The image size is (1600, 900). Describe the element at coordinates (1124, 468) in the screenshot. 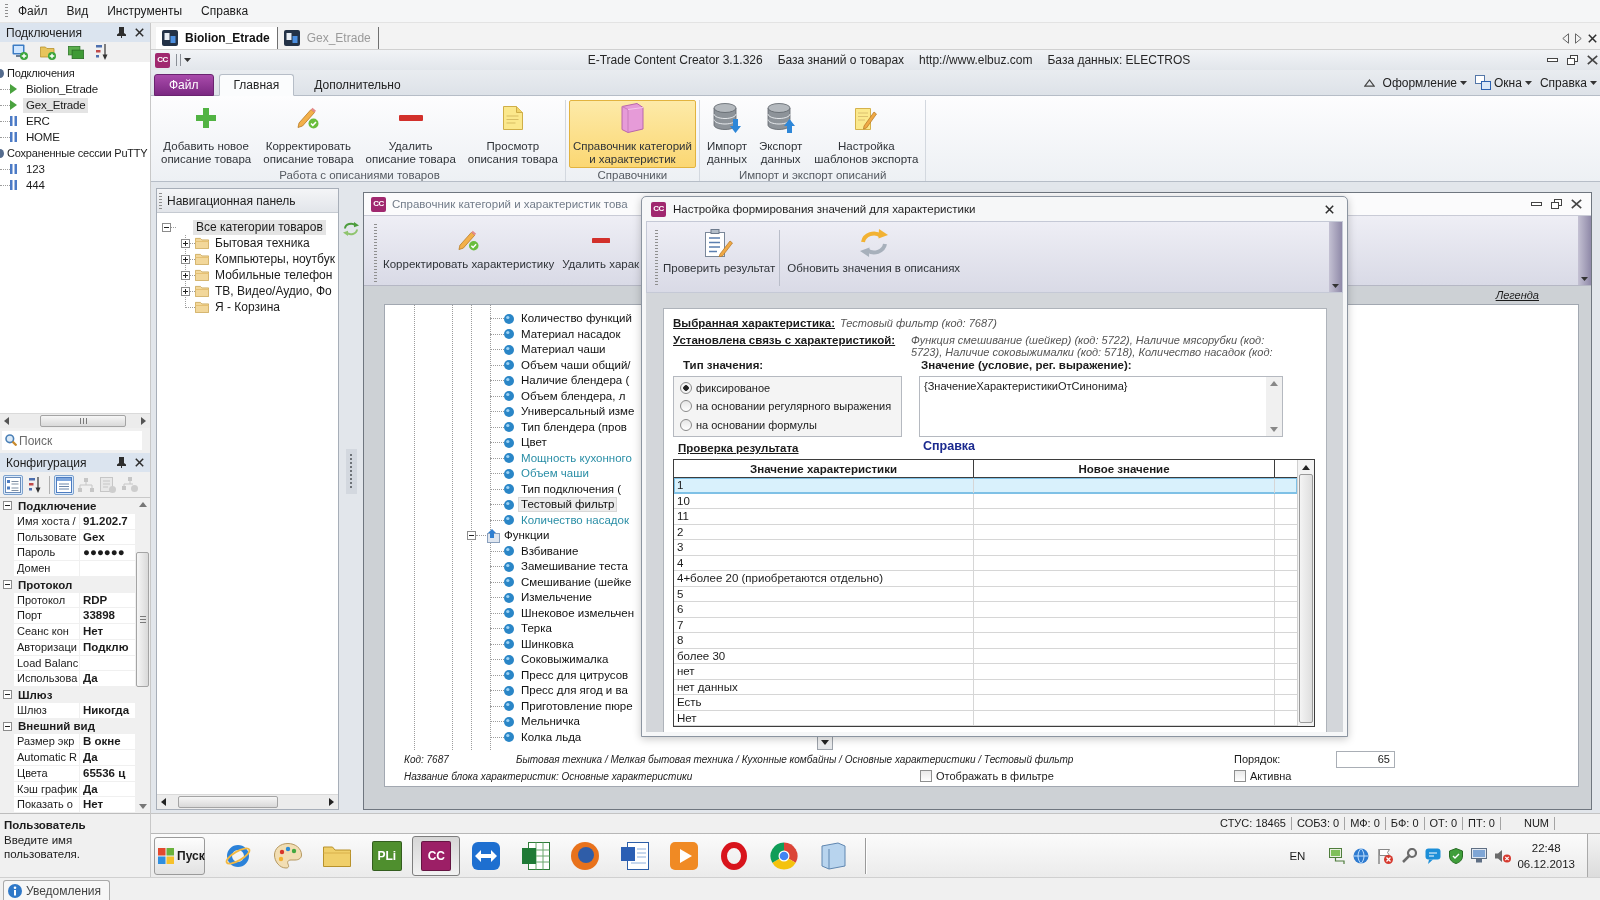

I see `column-header: Новое значение` at that location.